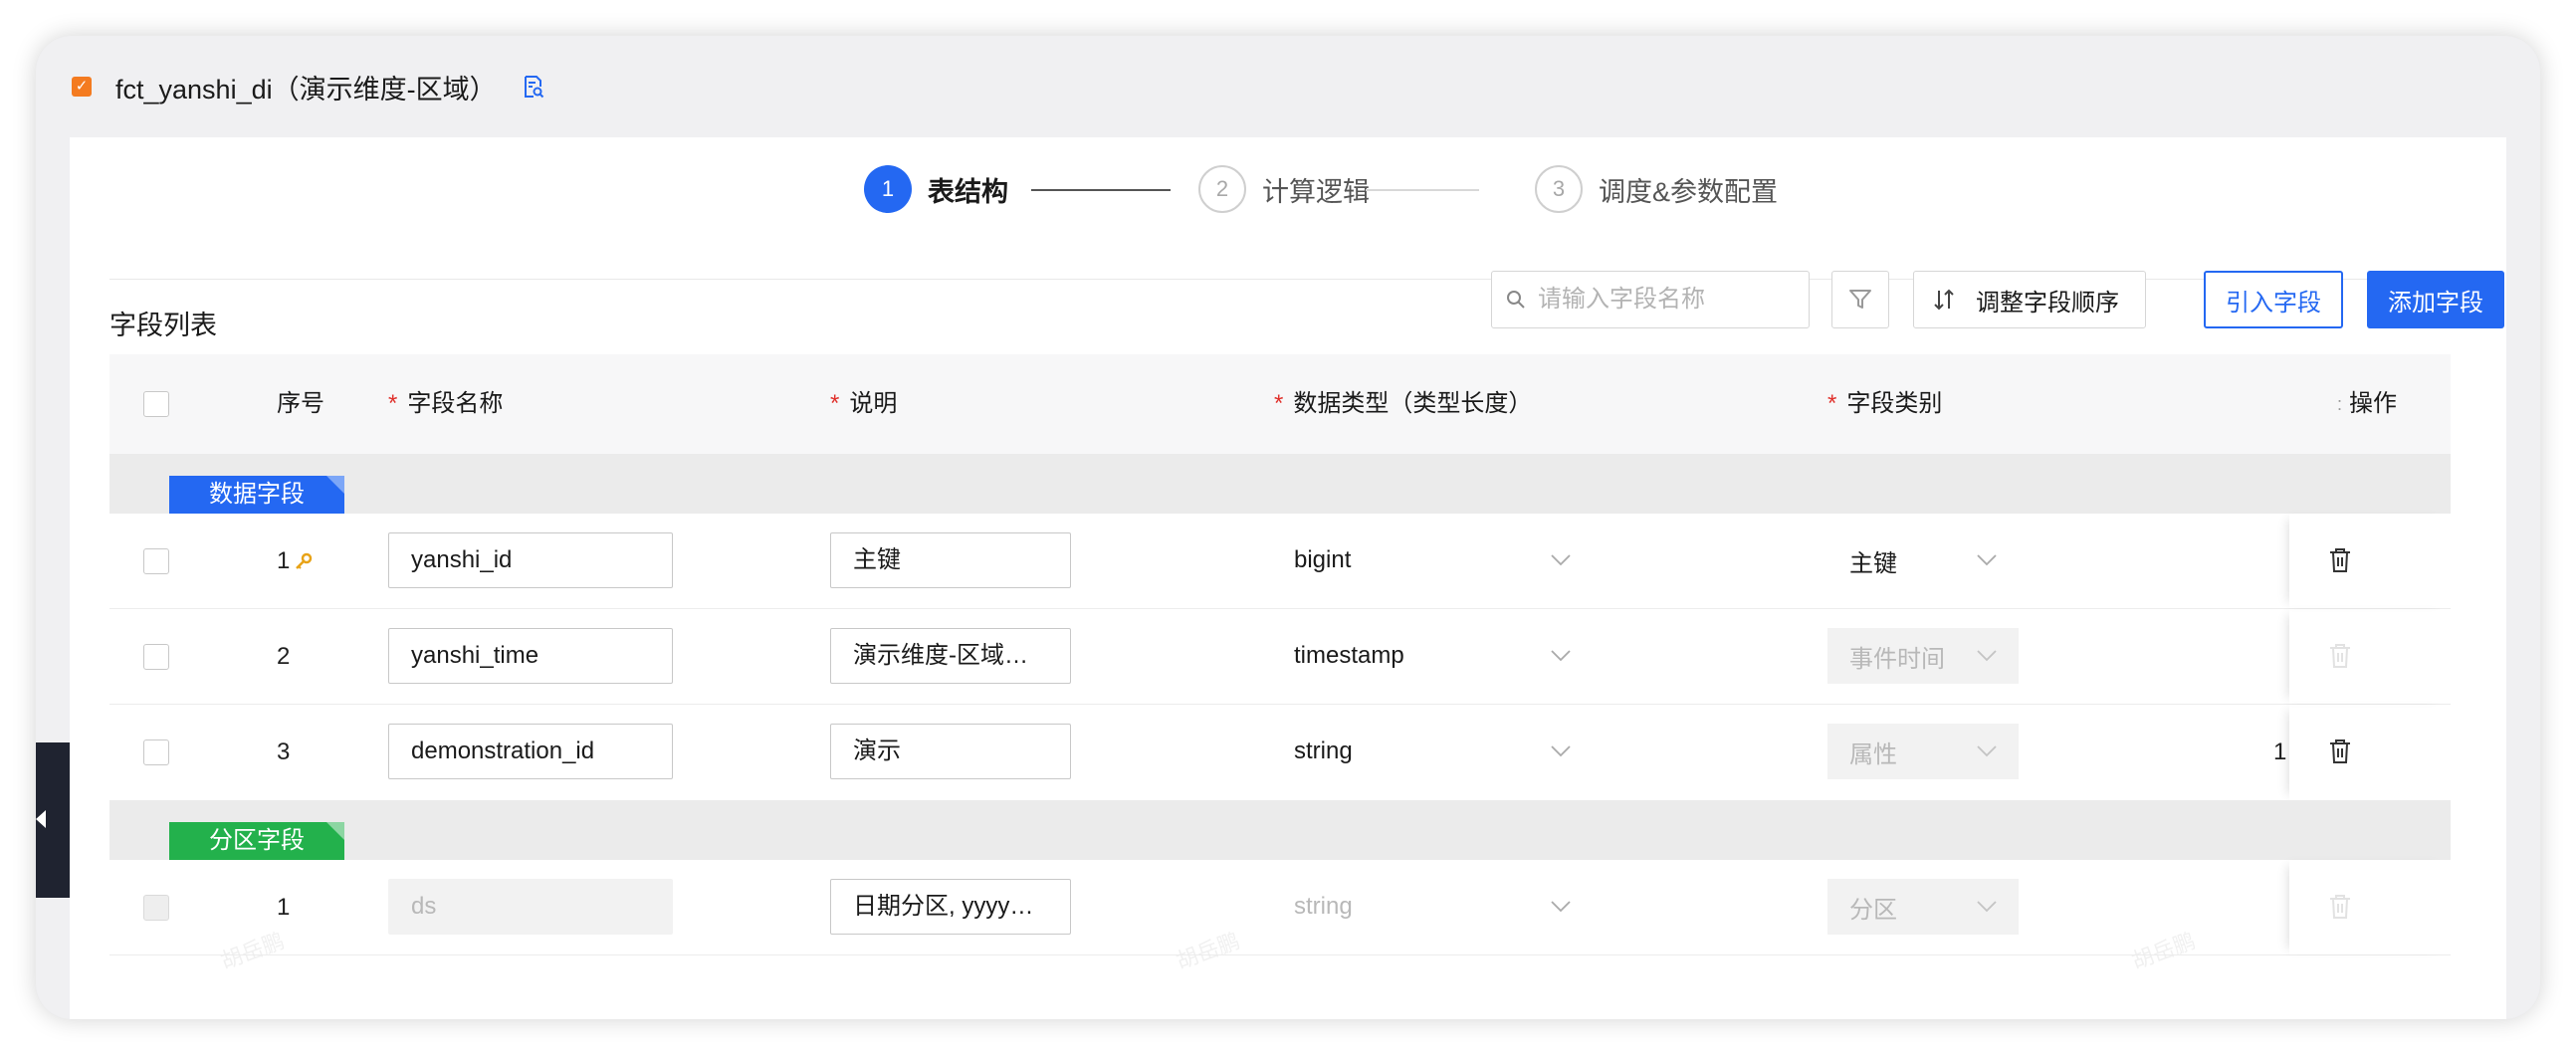 Image resolution: width=2576 pixels, height=1055 pixels. I want to click on header-name: * 字段名称, so click(446, 403).